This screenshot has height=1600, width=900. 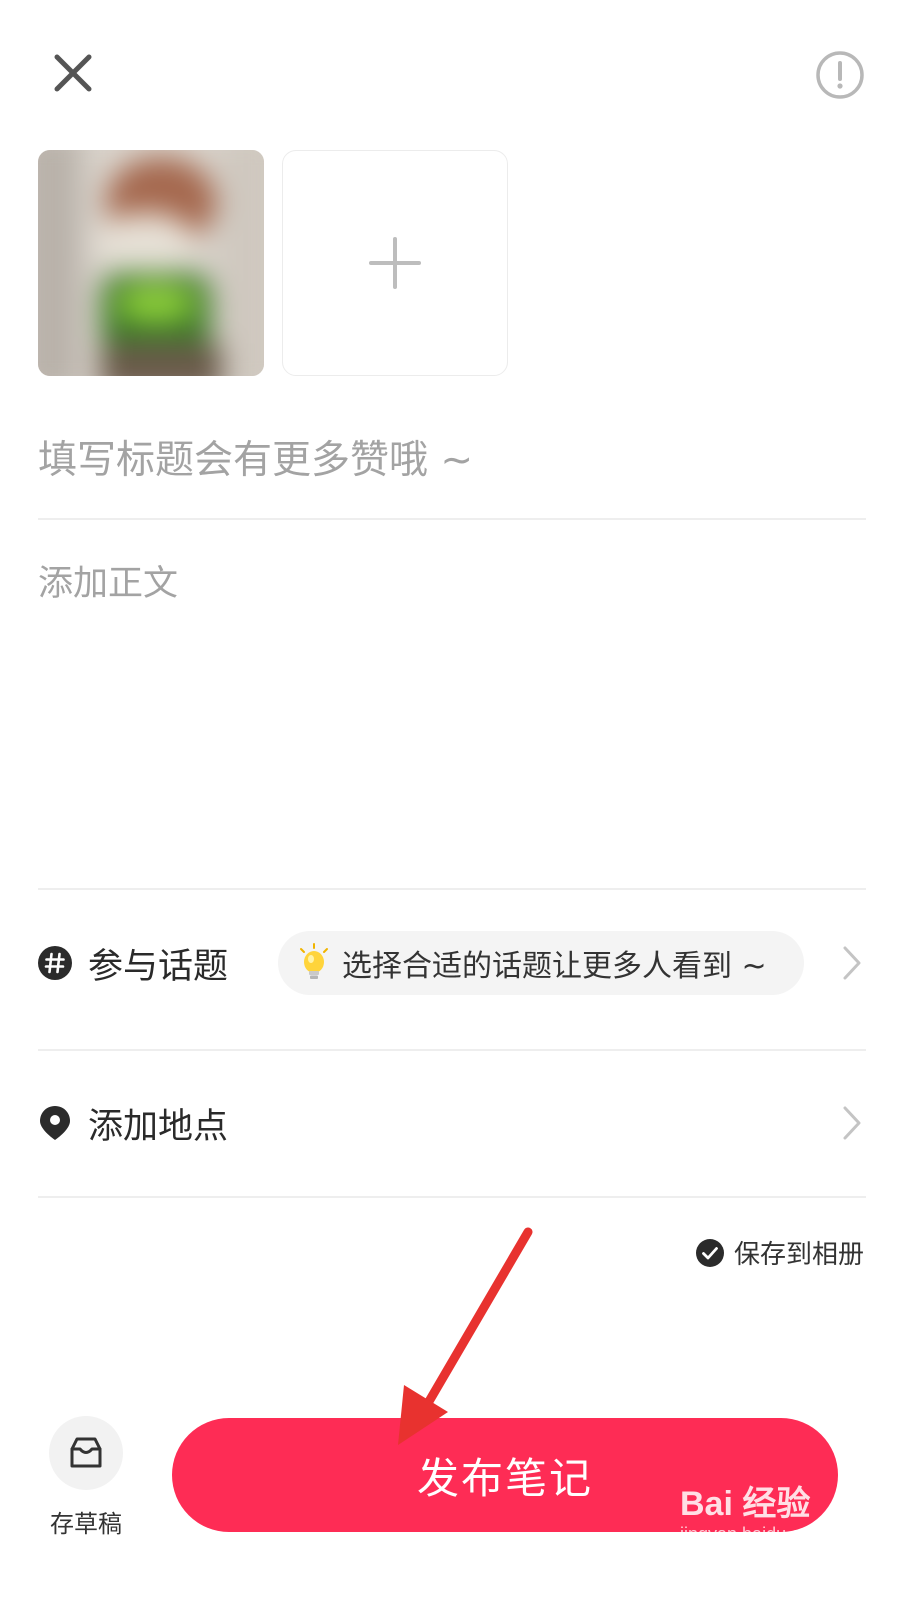 I want to click on location-pin-icon, so click(x=55, y=1123).